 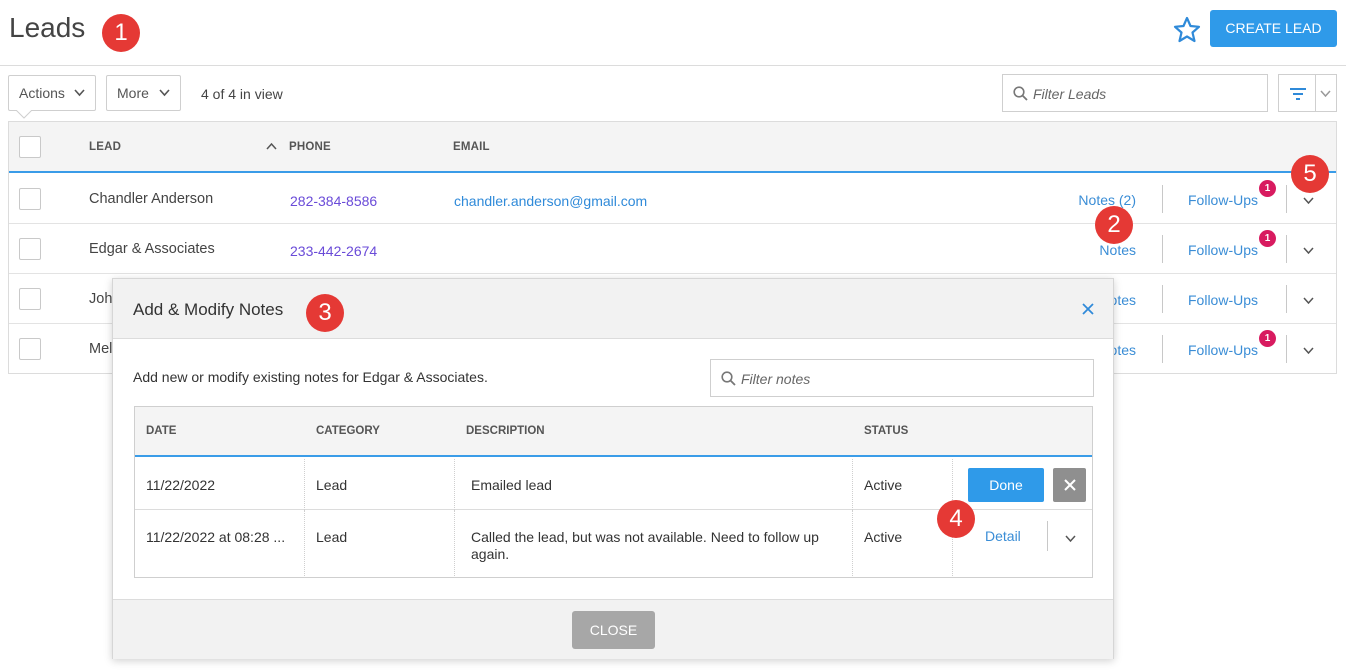 I want to click on actions-dropdown: Actions, so click(x=52, y=93).